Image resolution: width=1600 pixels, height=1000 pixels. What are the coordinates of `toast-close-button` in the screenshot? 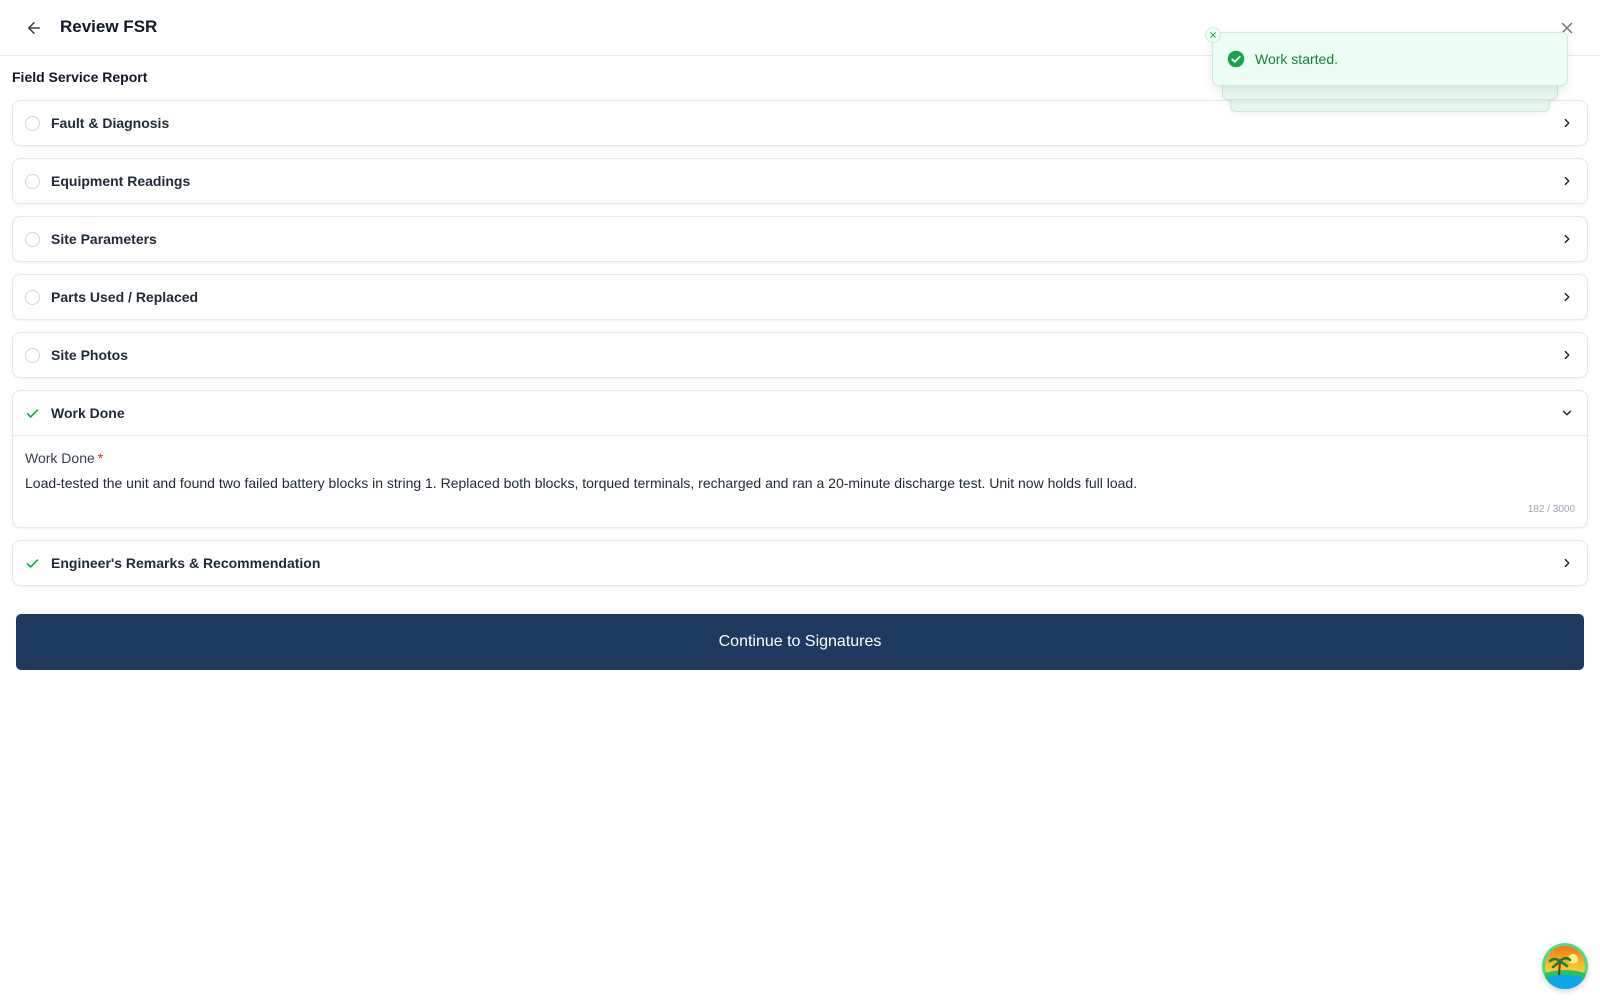 It's located at (1213, 35).